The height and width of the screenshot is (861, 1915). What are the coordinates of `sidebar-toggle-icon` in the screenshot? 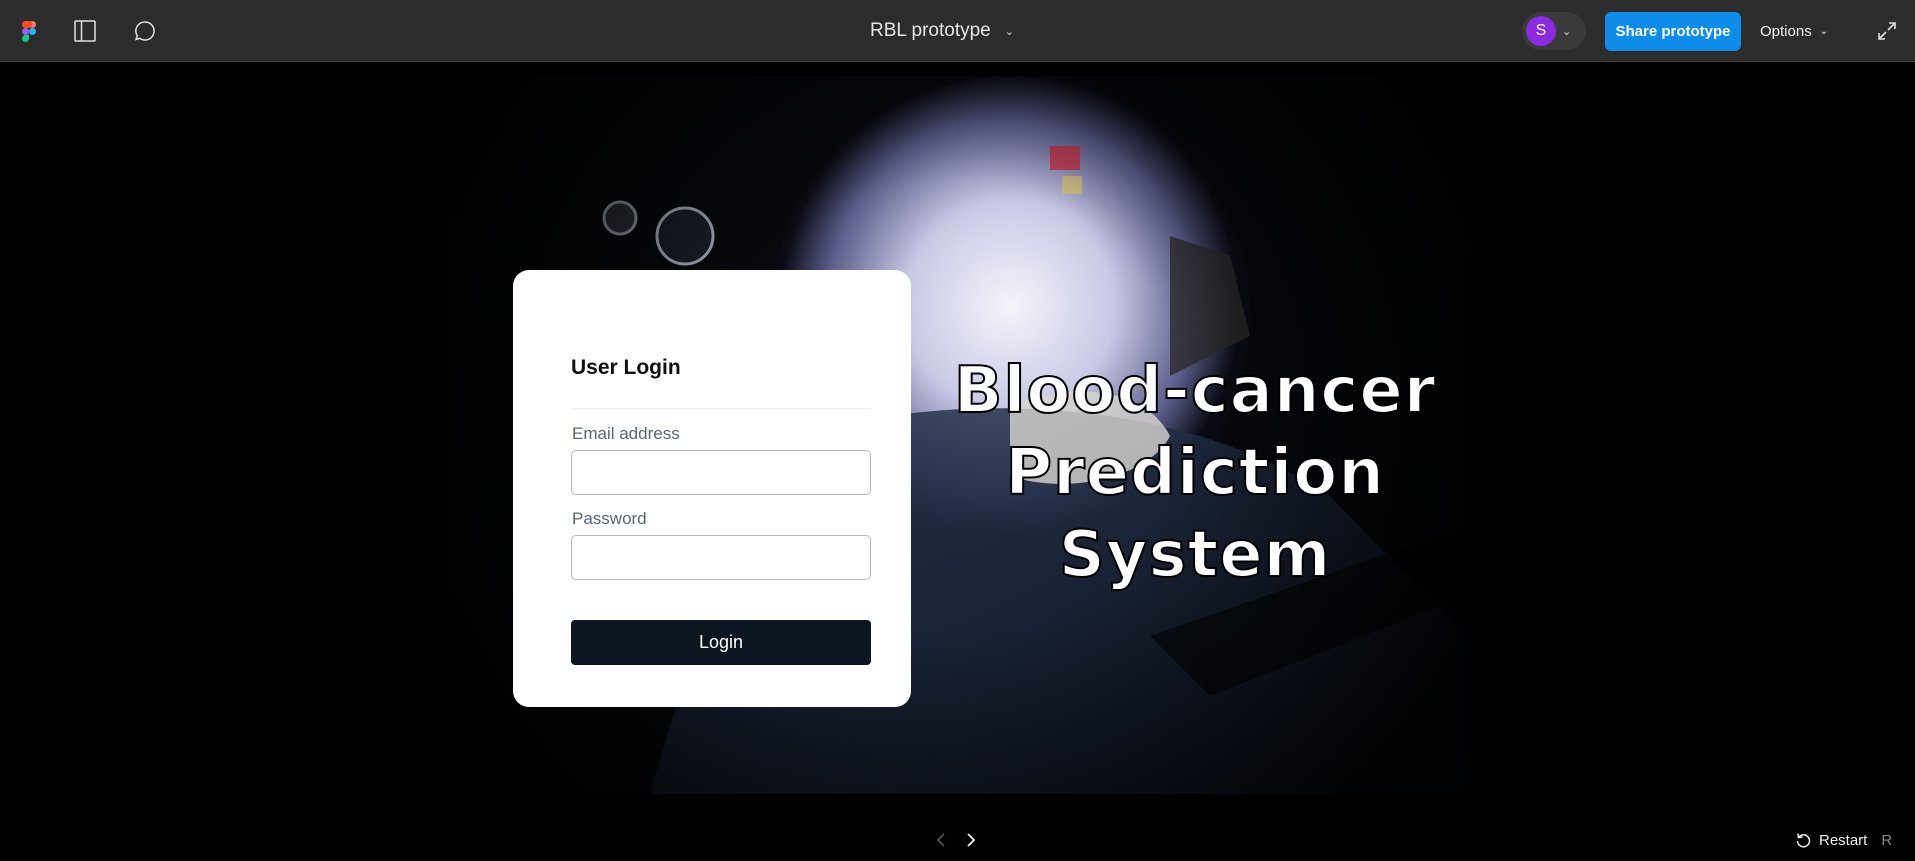 It's located at (85, 31).